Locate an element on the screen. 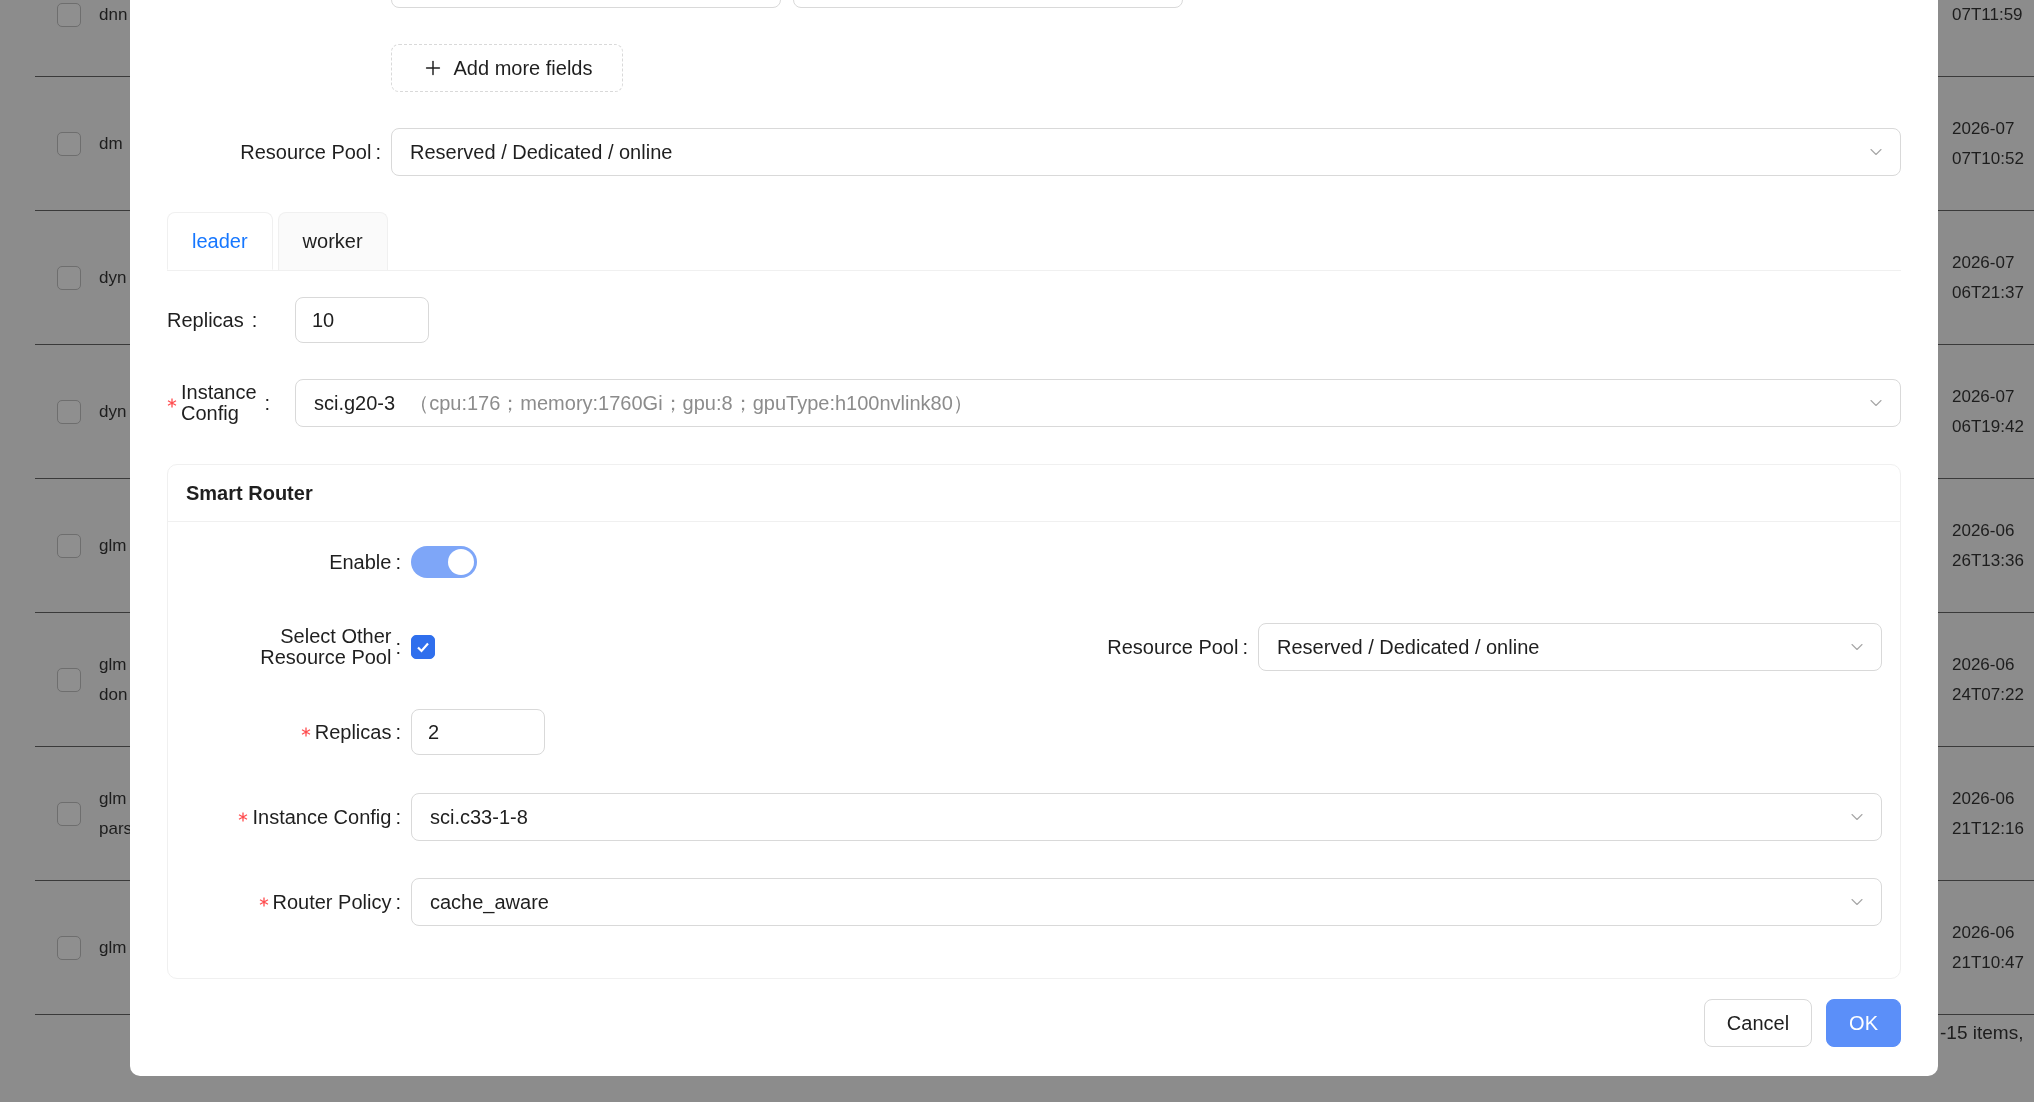  pagination-total: -15 items, is located at coordinates (1982, 1033).